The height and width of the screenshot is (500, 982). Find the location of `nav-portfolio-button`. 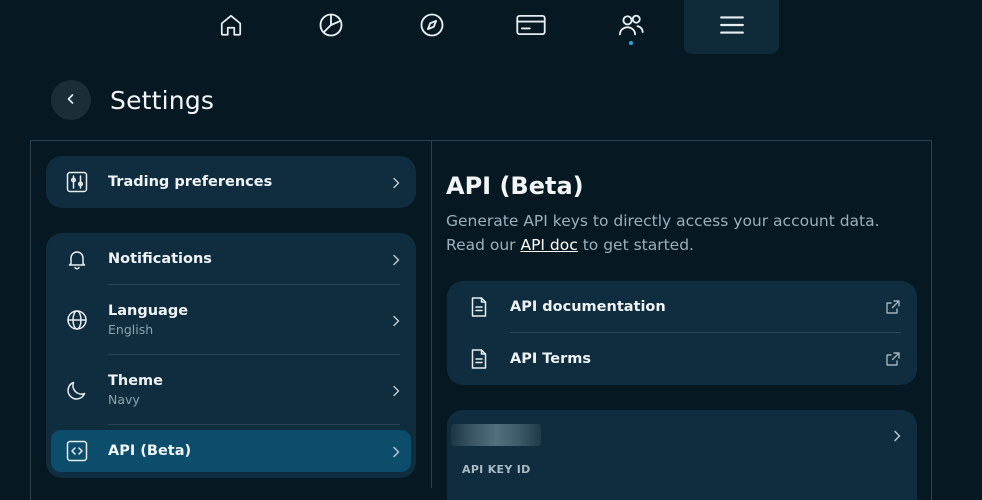

nav-portfolio-button is located at coordinates (330, 27).